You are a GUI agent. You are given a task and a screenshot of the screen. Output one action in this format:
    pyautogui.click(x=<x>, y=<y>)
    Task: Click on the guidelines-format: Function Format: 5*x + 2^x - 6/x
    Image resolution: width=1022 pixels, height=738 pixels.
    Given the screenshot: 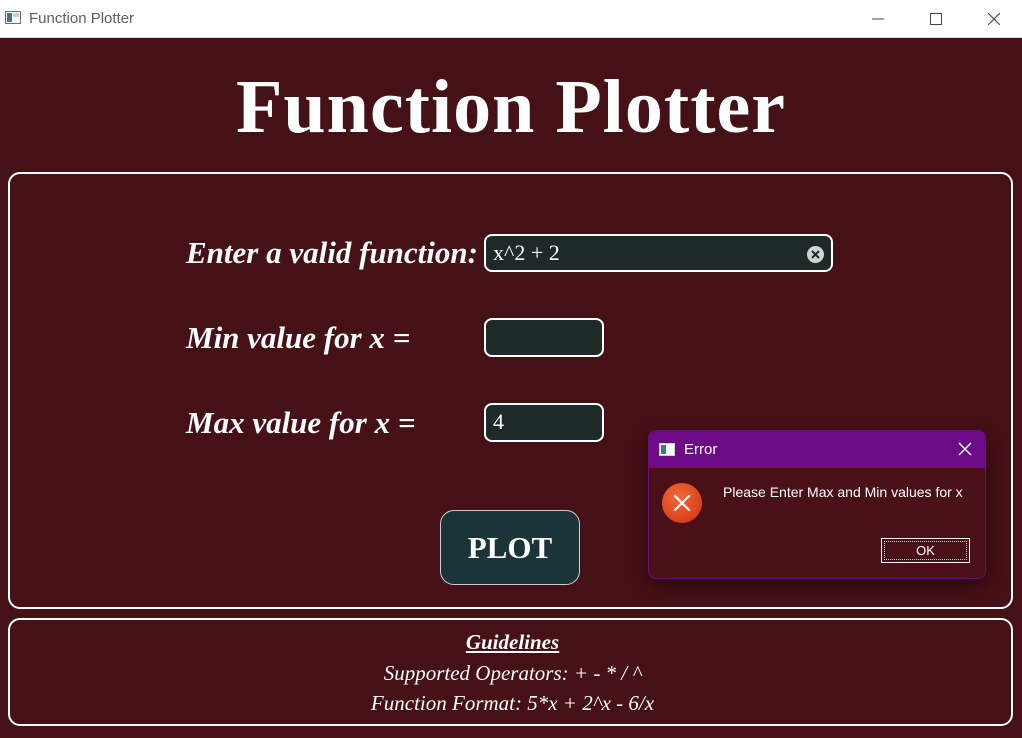 What is the action you would take?
    pyautogui.click(x=512, y=703)
    